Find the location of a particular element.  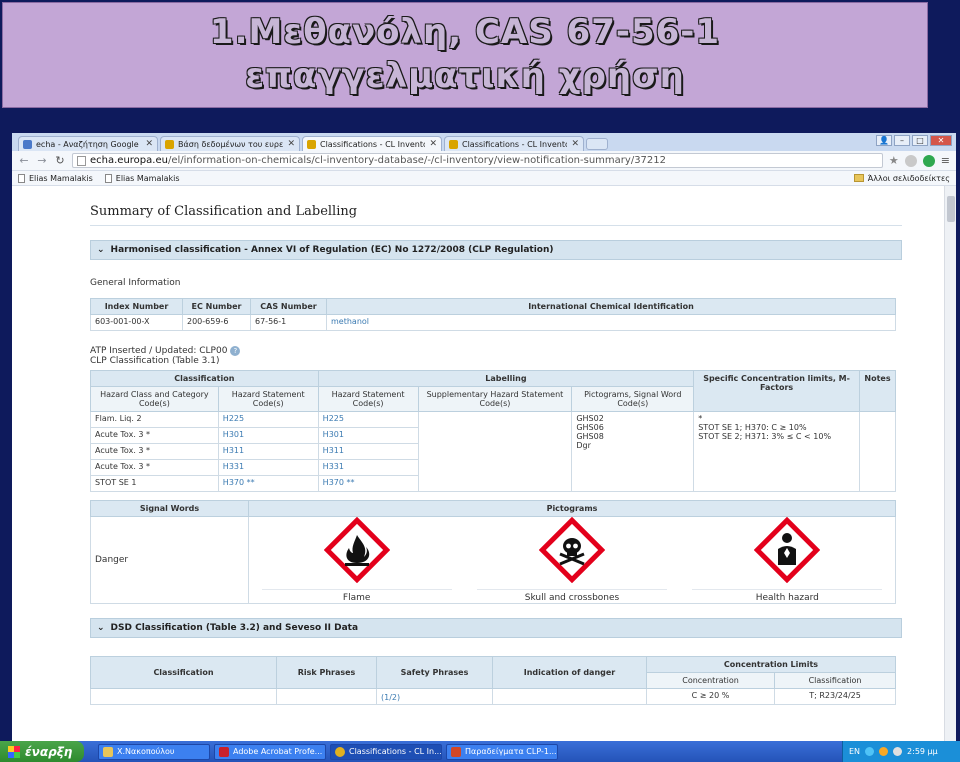

sync-icon is located at coordinates (928, 160).